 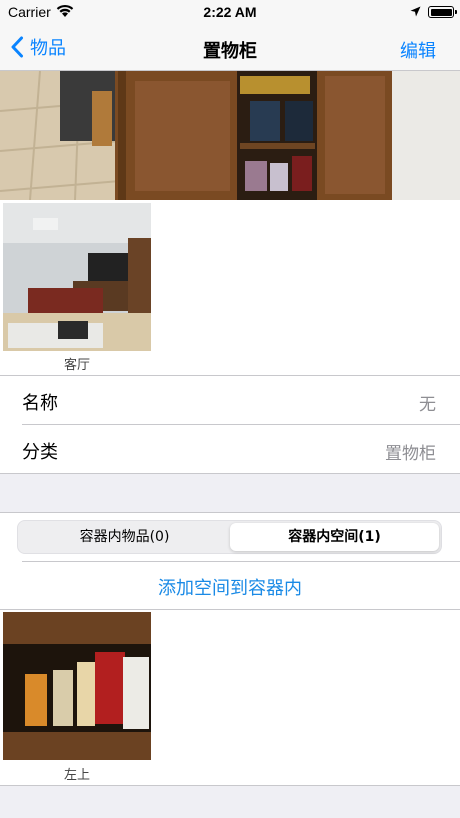 I want to click on name-row: 名称 无, so click(x=230, y=400).